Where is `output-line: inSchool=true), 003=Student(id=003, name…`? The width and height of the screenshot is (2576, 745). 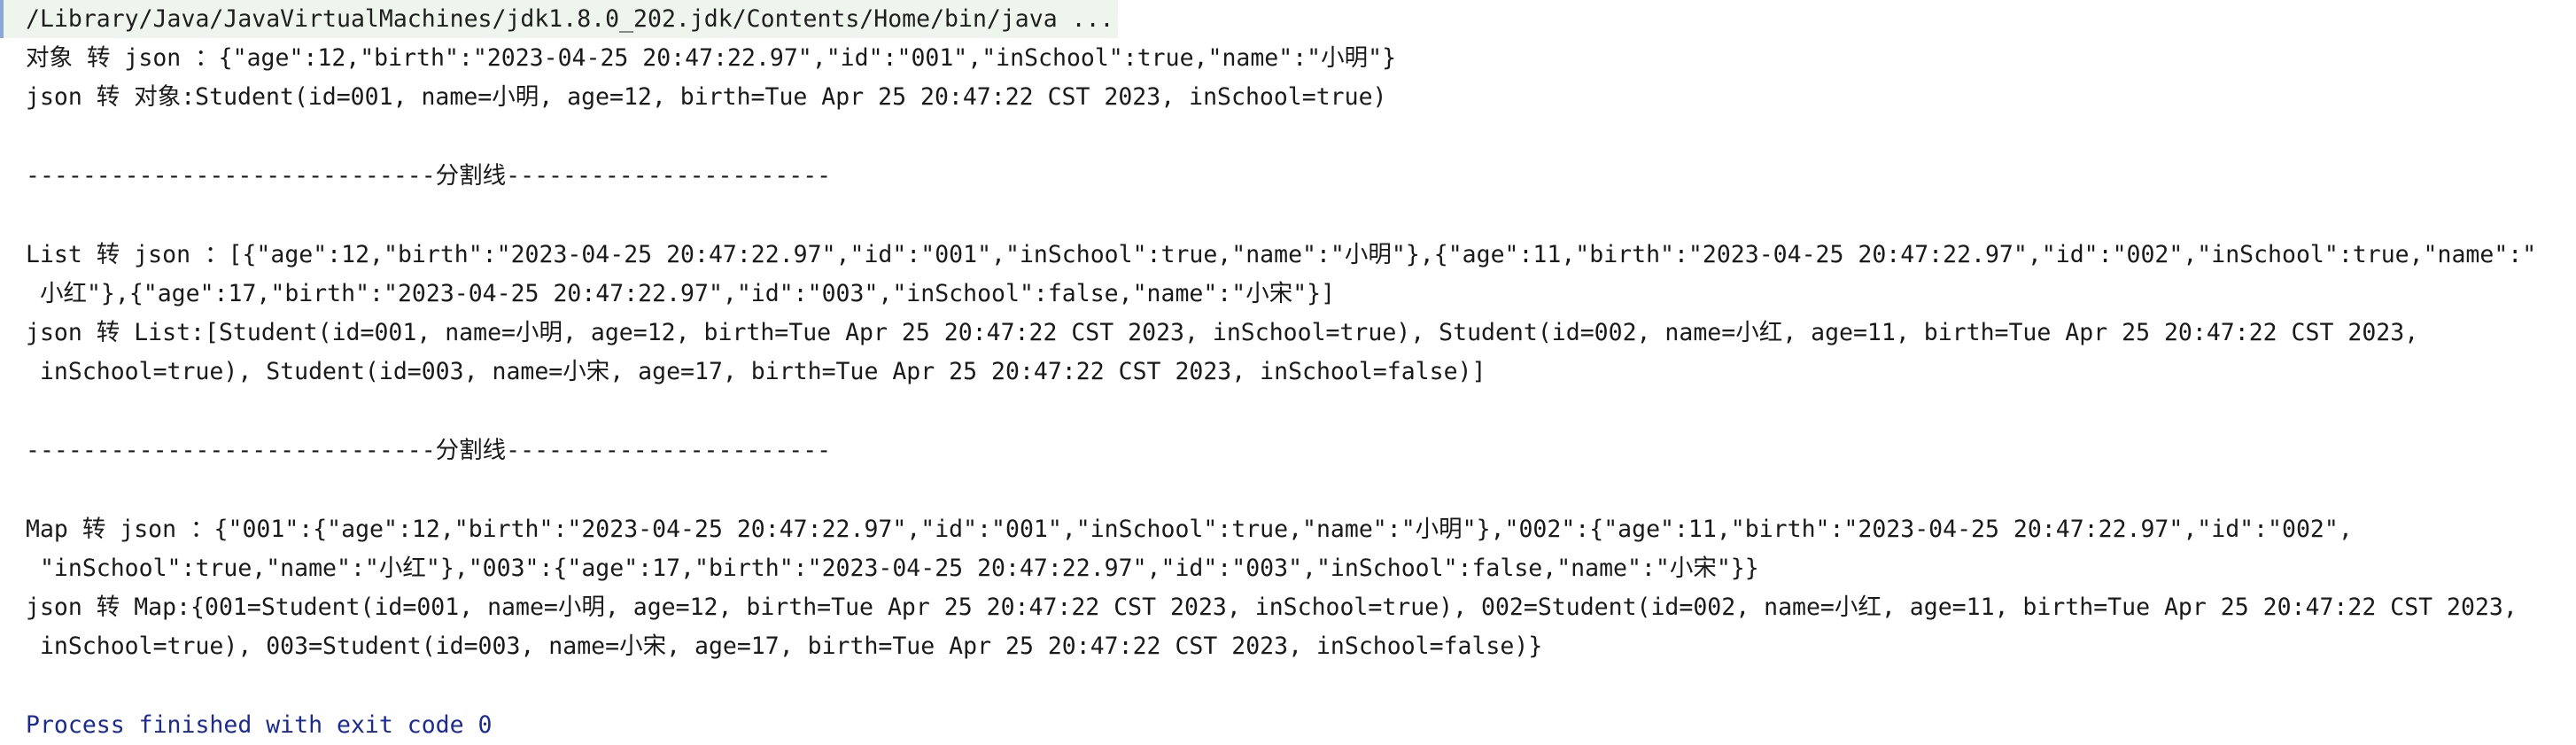
output-line: inSchool=true), 003=Student(id=003, name… is located at coordinates (784, 646).